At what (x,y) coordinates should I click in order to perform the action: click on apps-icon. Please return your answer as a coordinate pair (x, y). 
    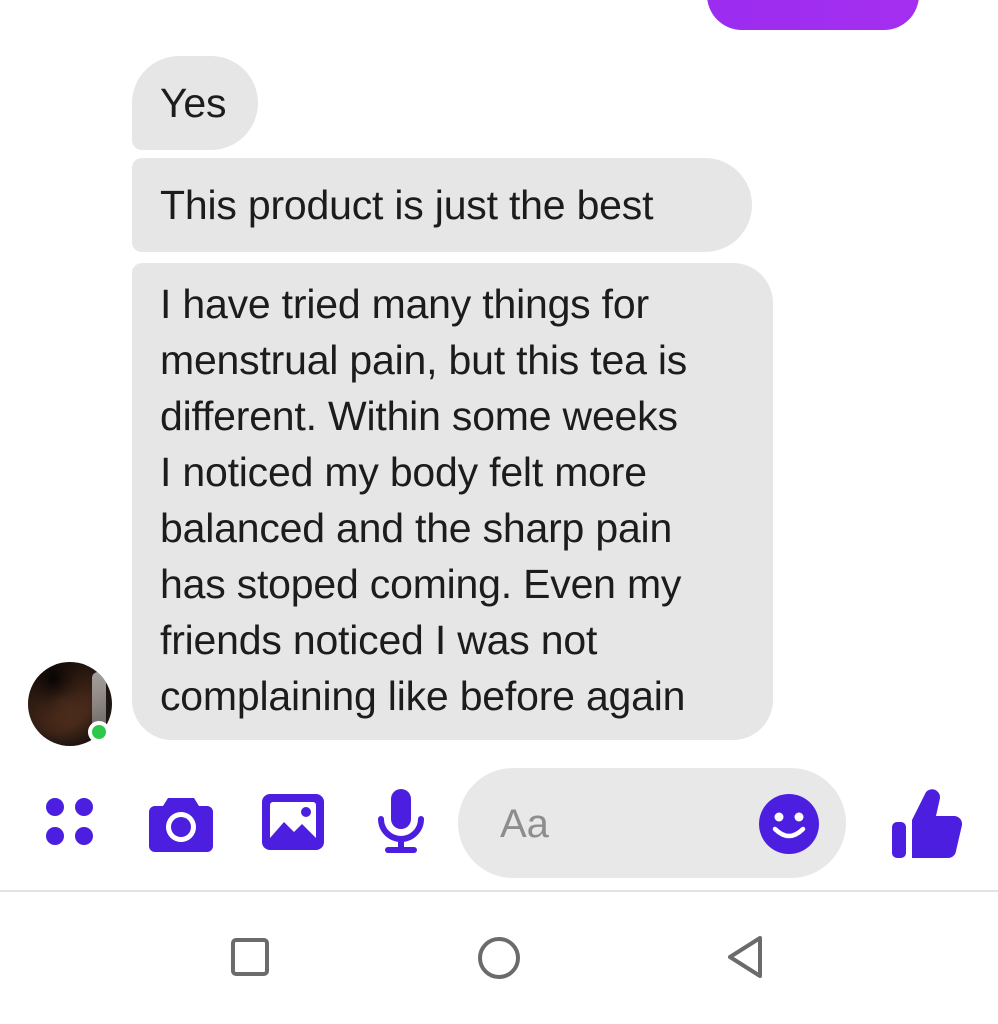
    Looking at the image, I should click on (71, 823).